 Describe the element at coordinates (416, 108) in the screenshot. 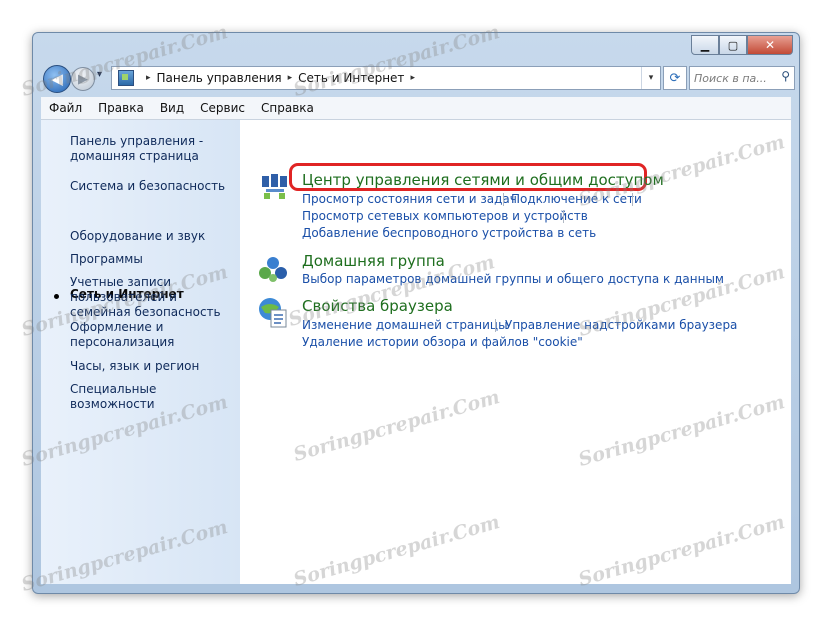

I see `menu-bar: Файл Правка Вид Сервис Справка` at that location.